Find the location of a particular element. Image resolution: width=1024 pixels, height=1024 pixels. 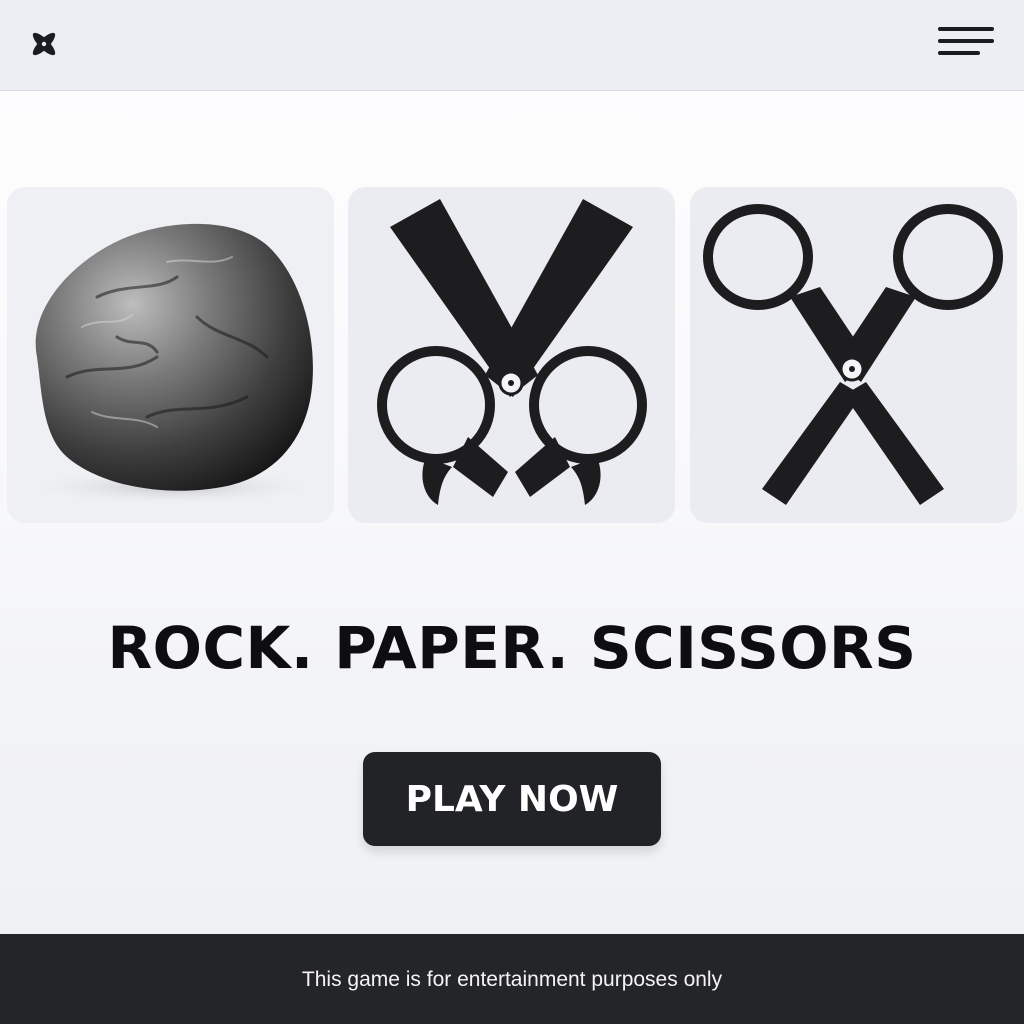

hamburger-menu-icon is located at coordinates (966, 41).